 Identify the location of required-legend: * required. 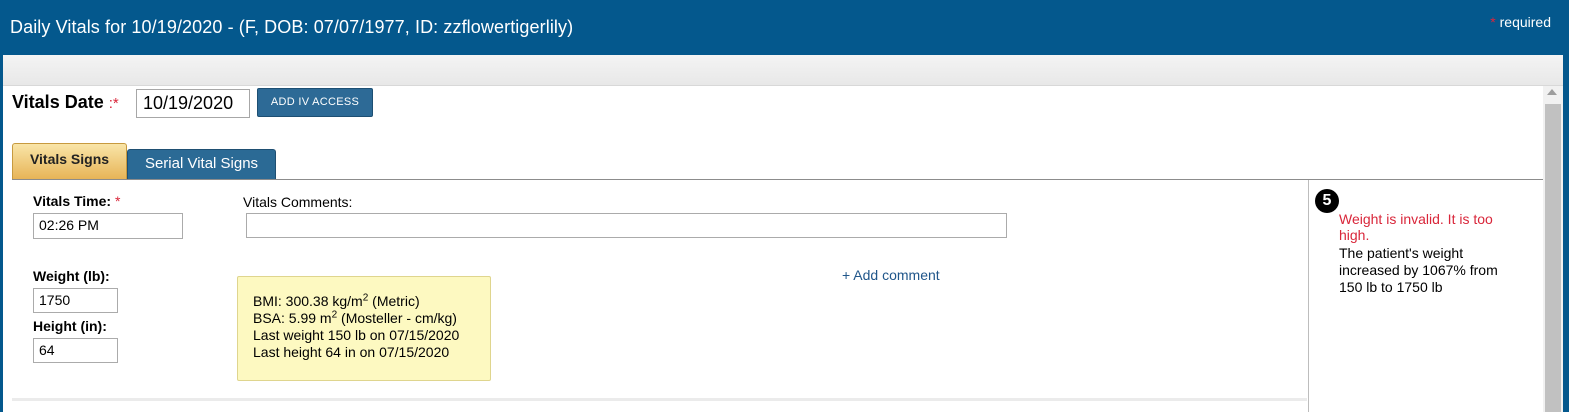
(1520, 22).